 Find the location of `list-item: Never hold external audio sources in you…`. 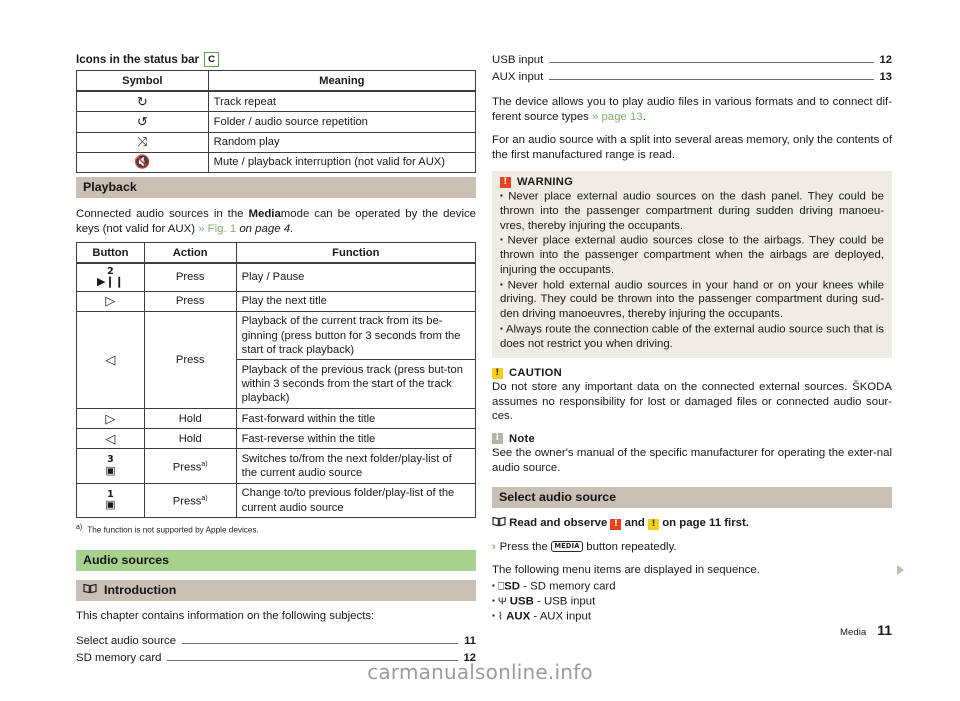

list-item: Never hold external audio sources in you… is located at coordinates (692, 300).